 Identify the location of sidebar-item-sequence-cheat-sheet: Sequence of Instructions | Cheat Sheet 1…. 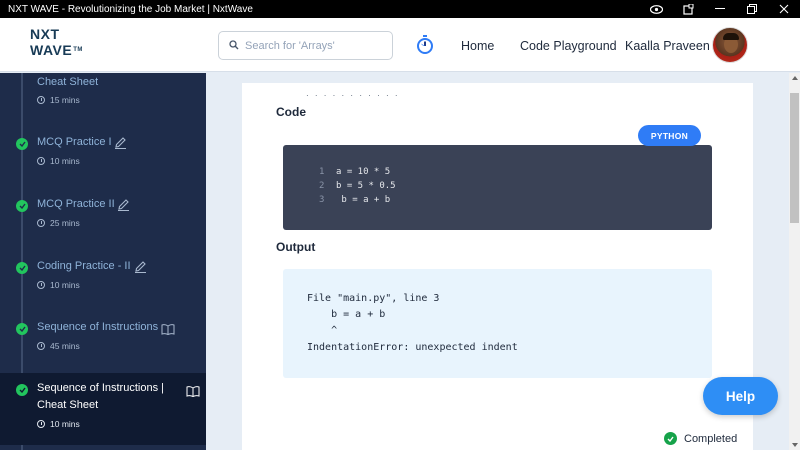
(103, 409).